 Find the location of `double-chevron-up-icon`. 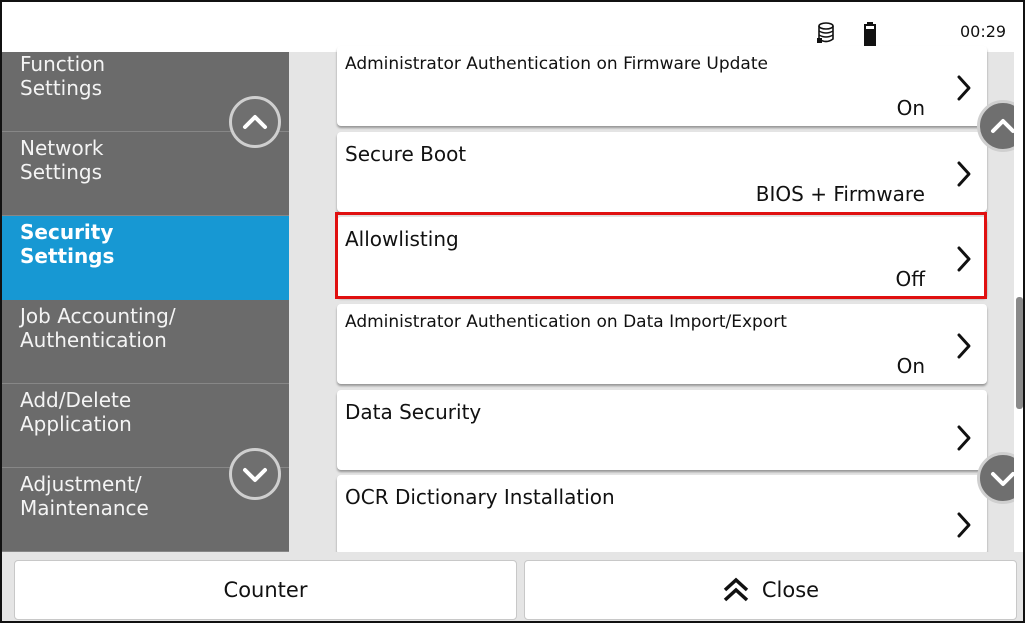

double-chevron-up-icon is located at coordinates (736, 589).